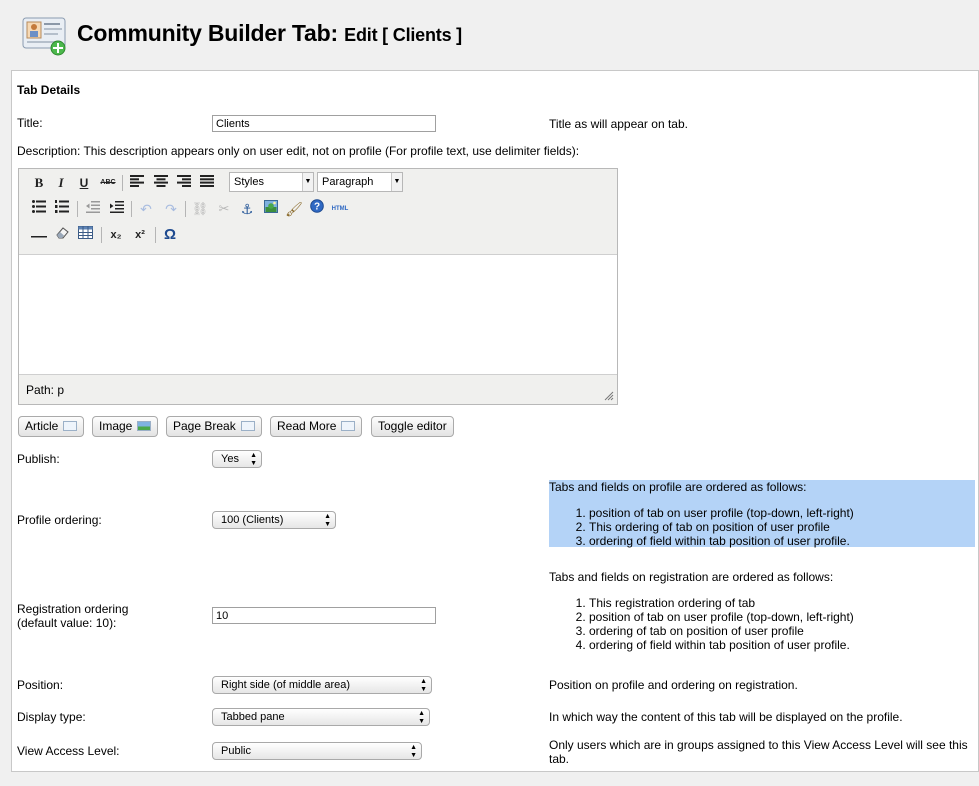  I want to click on undo-icon: ↶, so click(146, 209).